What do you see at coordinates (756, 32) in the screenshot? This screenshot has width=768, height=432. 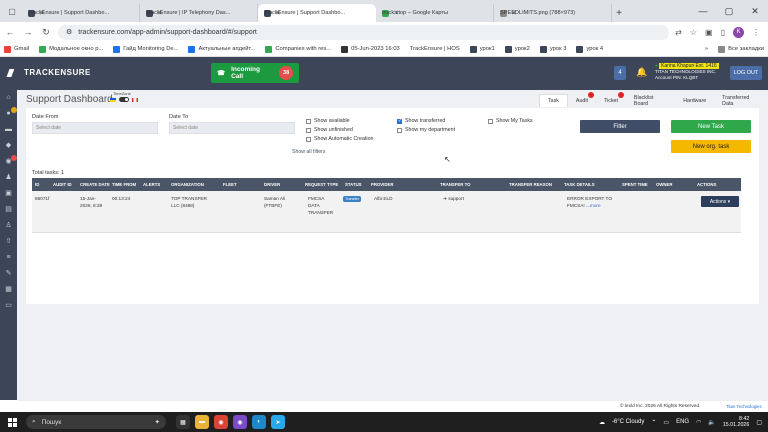 I see `menu-icon: ⋮` at bounding box center [756, 32].